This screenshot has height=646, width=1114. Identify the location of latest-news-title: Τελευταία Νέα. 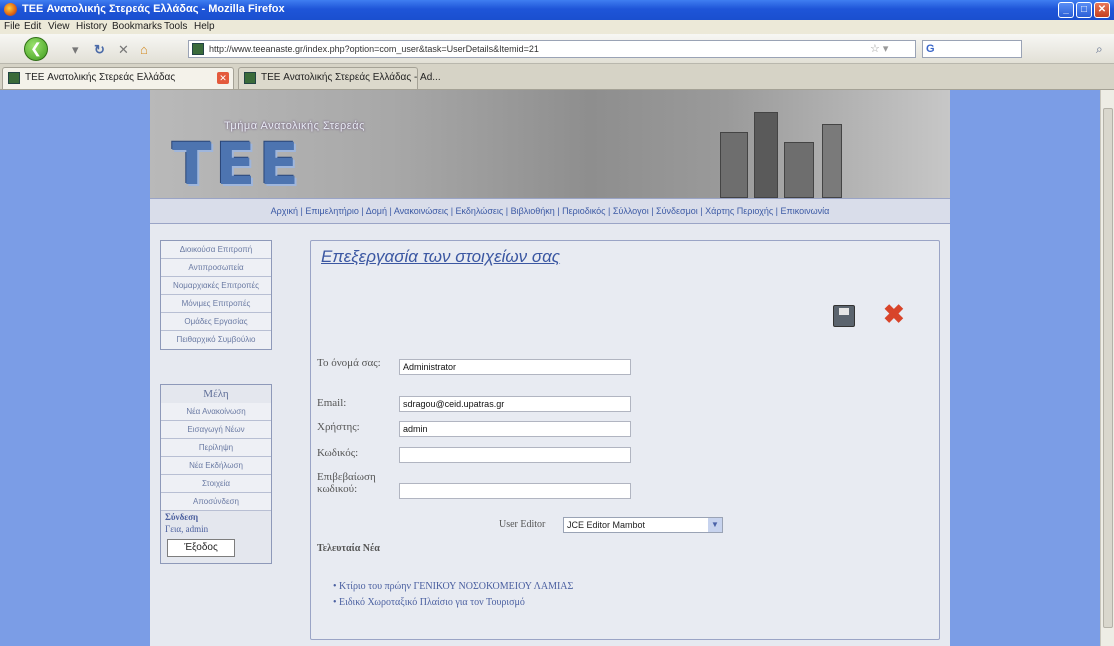
(348, 548).